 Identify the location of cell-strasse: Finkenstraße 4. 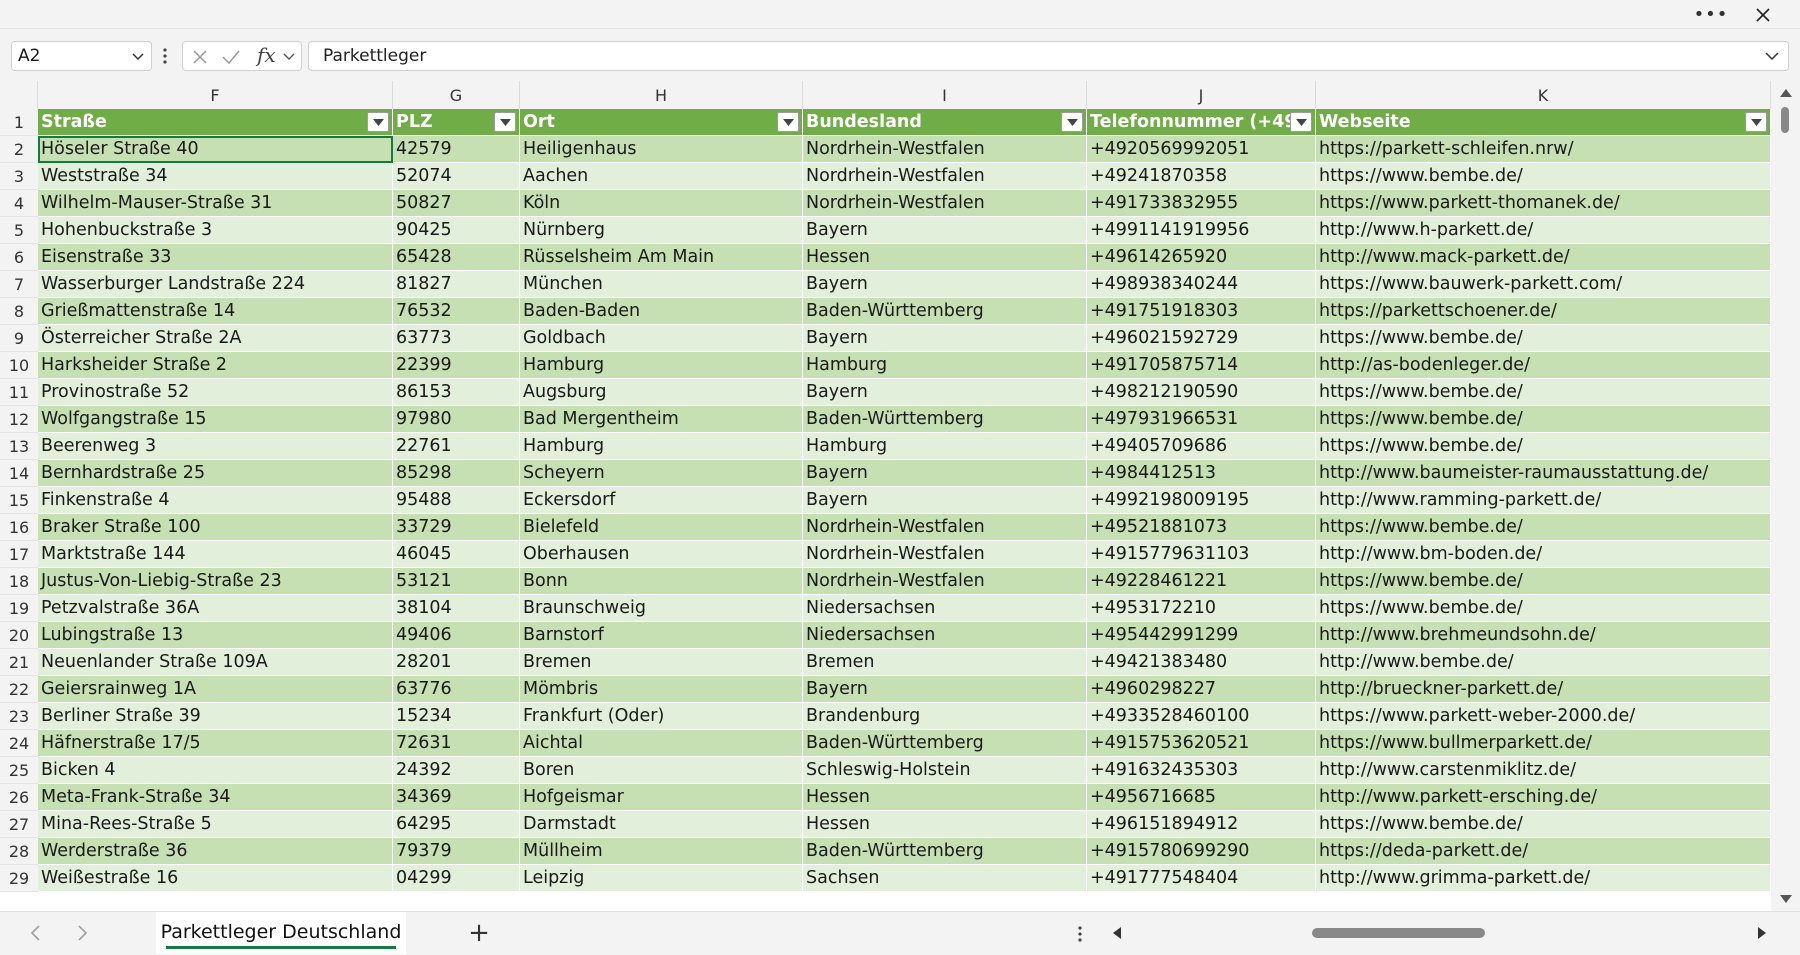
(215, 500).